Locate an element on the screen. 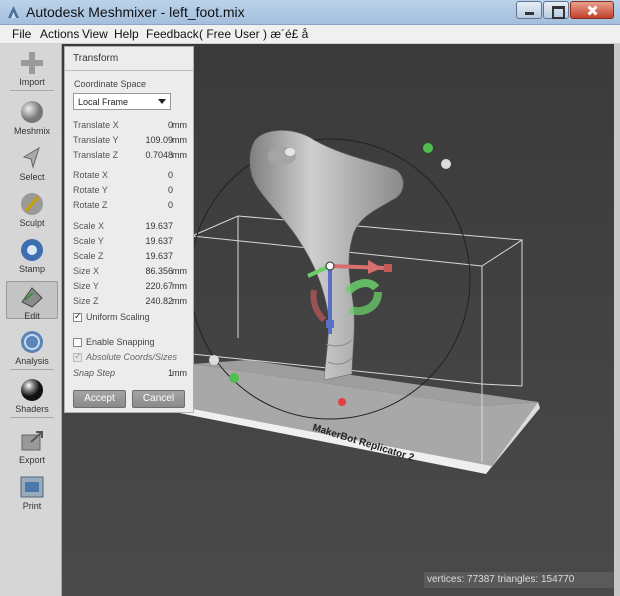 This screenshot has height=596, width=620. accept-button: Accept is located at coordinates (99, 399).